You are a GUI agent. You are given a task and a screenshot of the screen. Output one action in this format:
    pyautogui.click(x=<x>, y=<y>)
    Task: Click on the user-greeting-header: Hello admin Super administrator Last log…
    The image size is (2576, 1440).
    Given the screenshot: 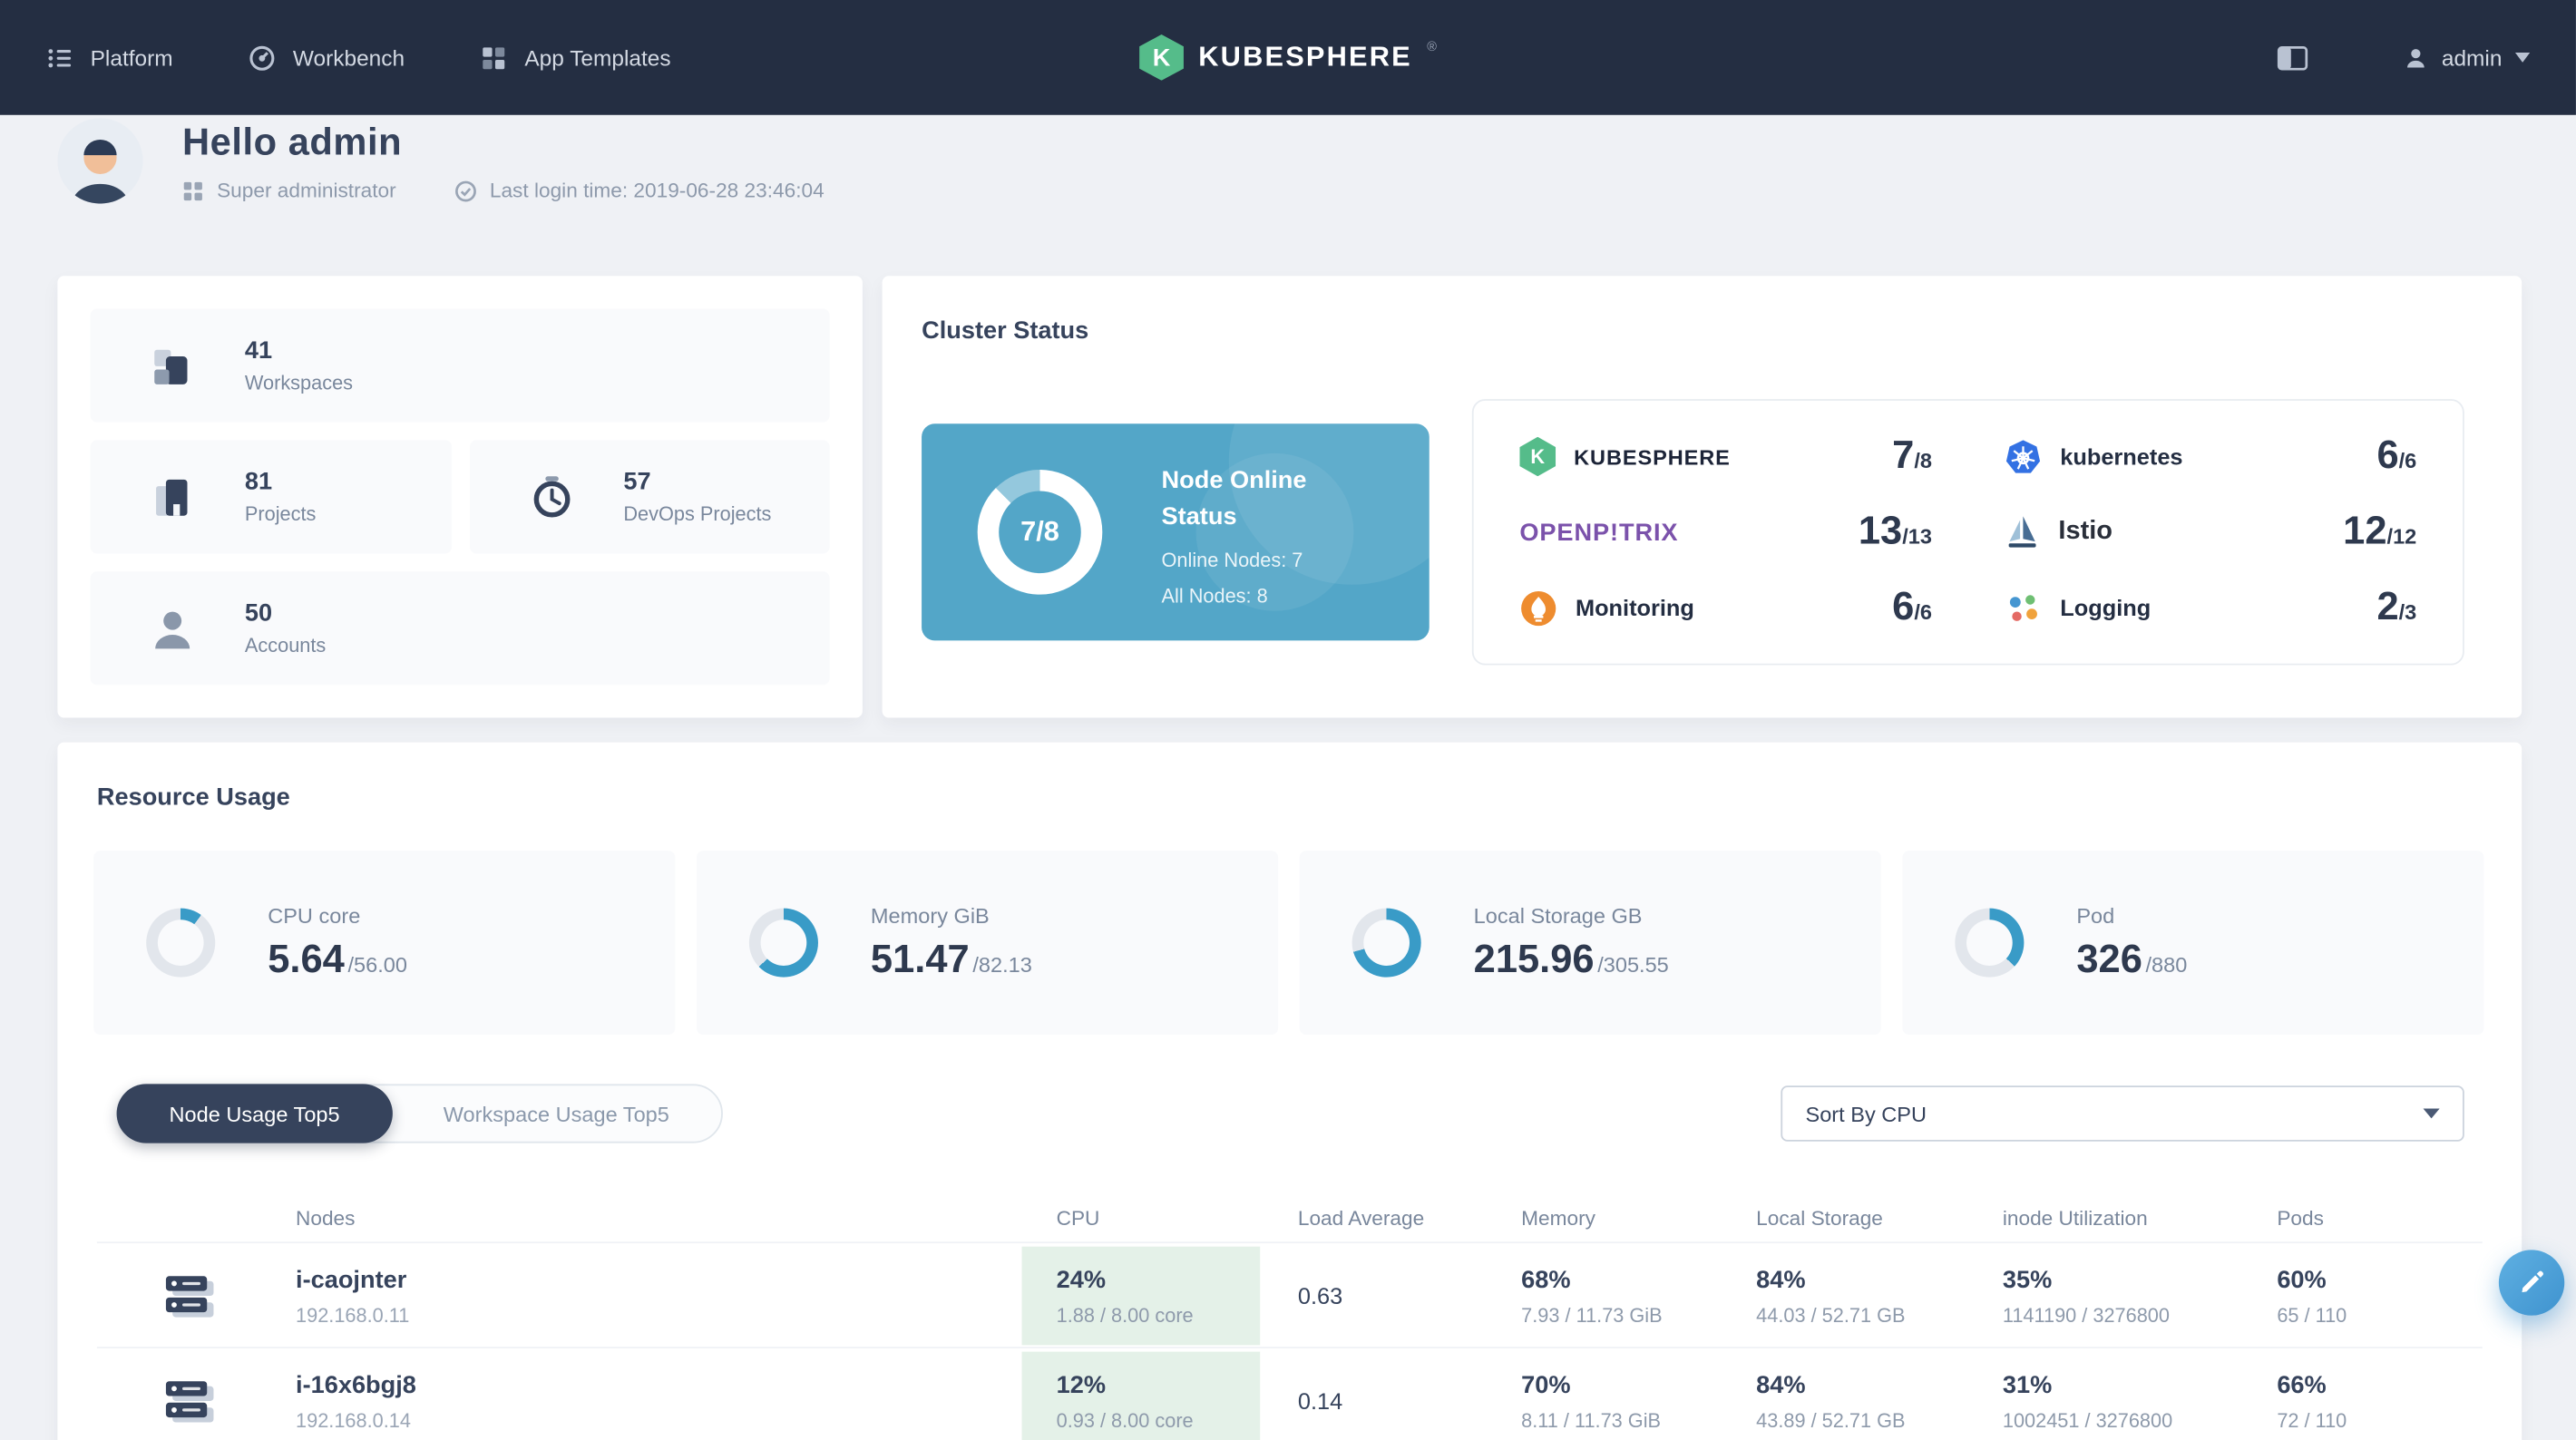 What is the action you would take?
    pyautogui.click(x=441, y=195)
    